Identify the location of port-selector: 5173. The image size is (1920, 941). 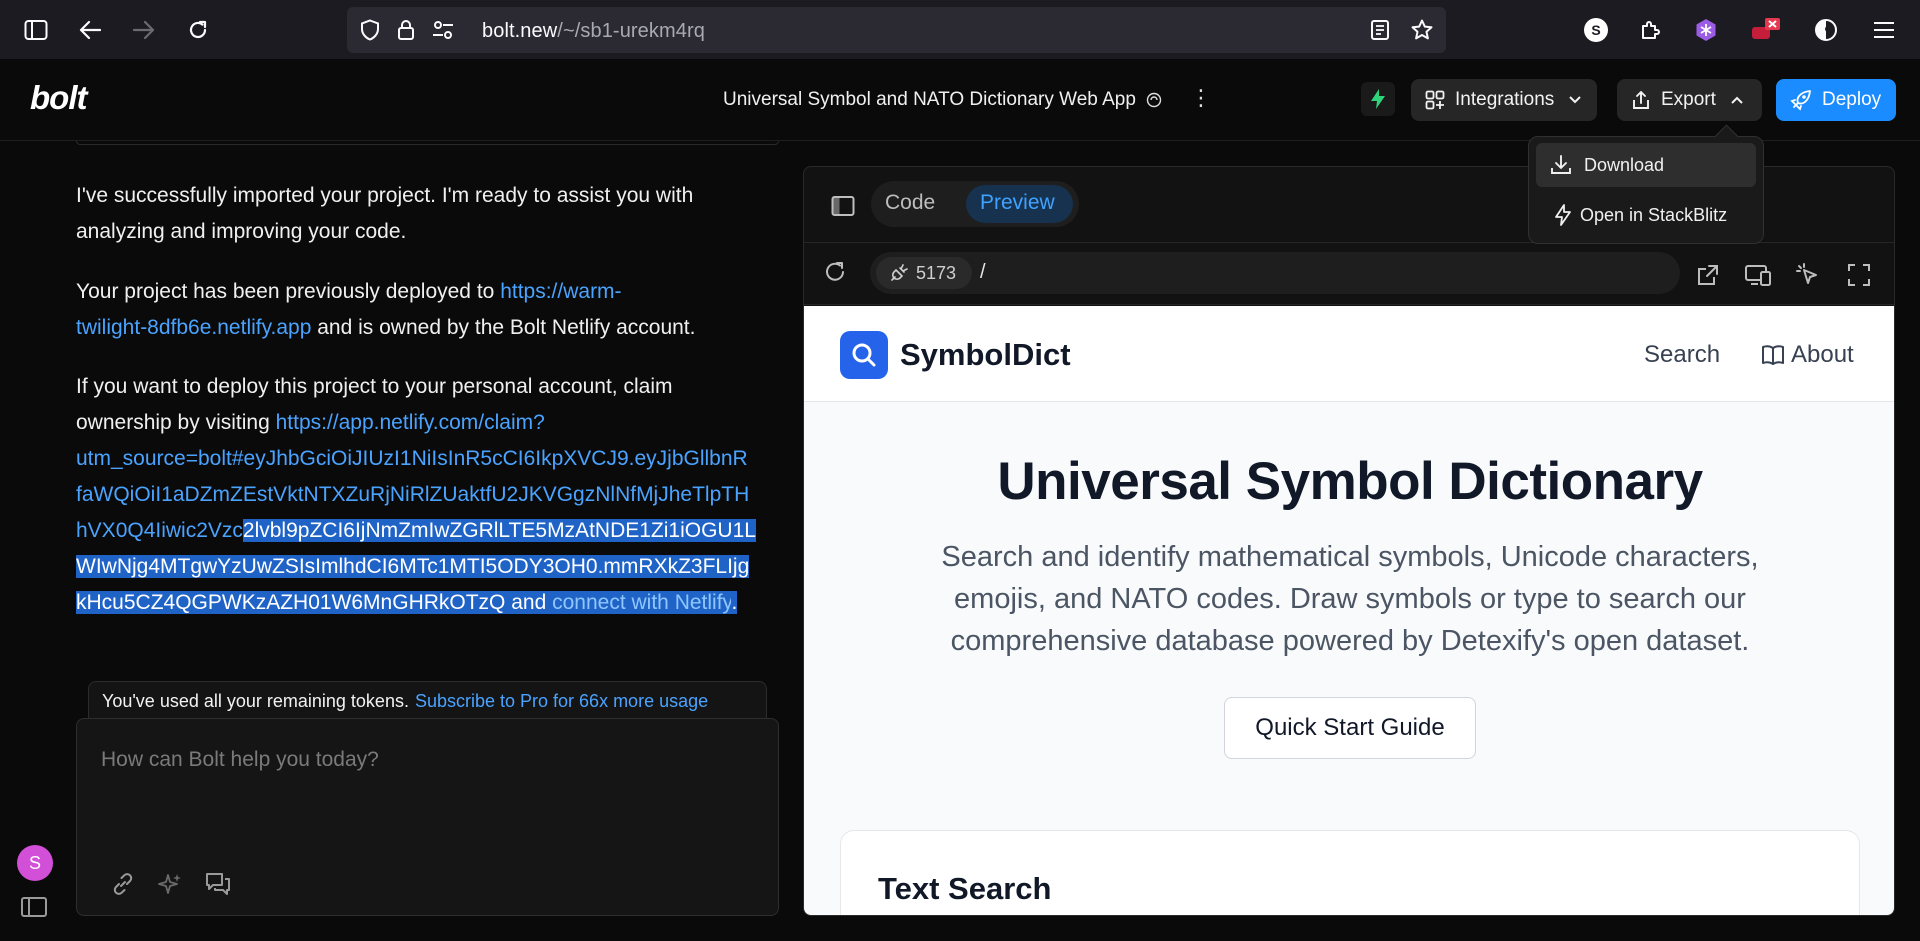
(924, 273).